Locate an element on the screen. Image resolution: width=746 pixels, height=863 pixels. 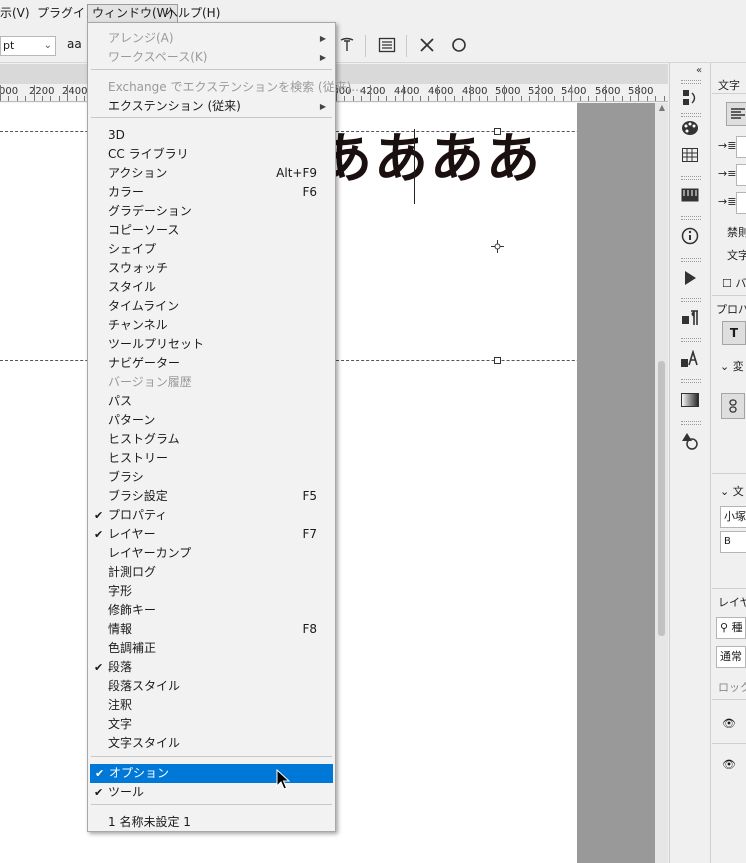
menu-item: 注釈 is located at coordinates (211, 705).